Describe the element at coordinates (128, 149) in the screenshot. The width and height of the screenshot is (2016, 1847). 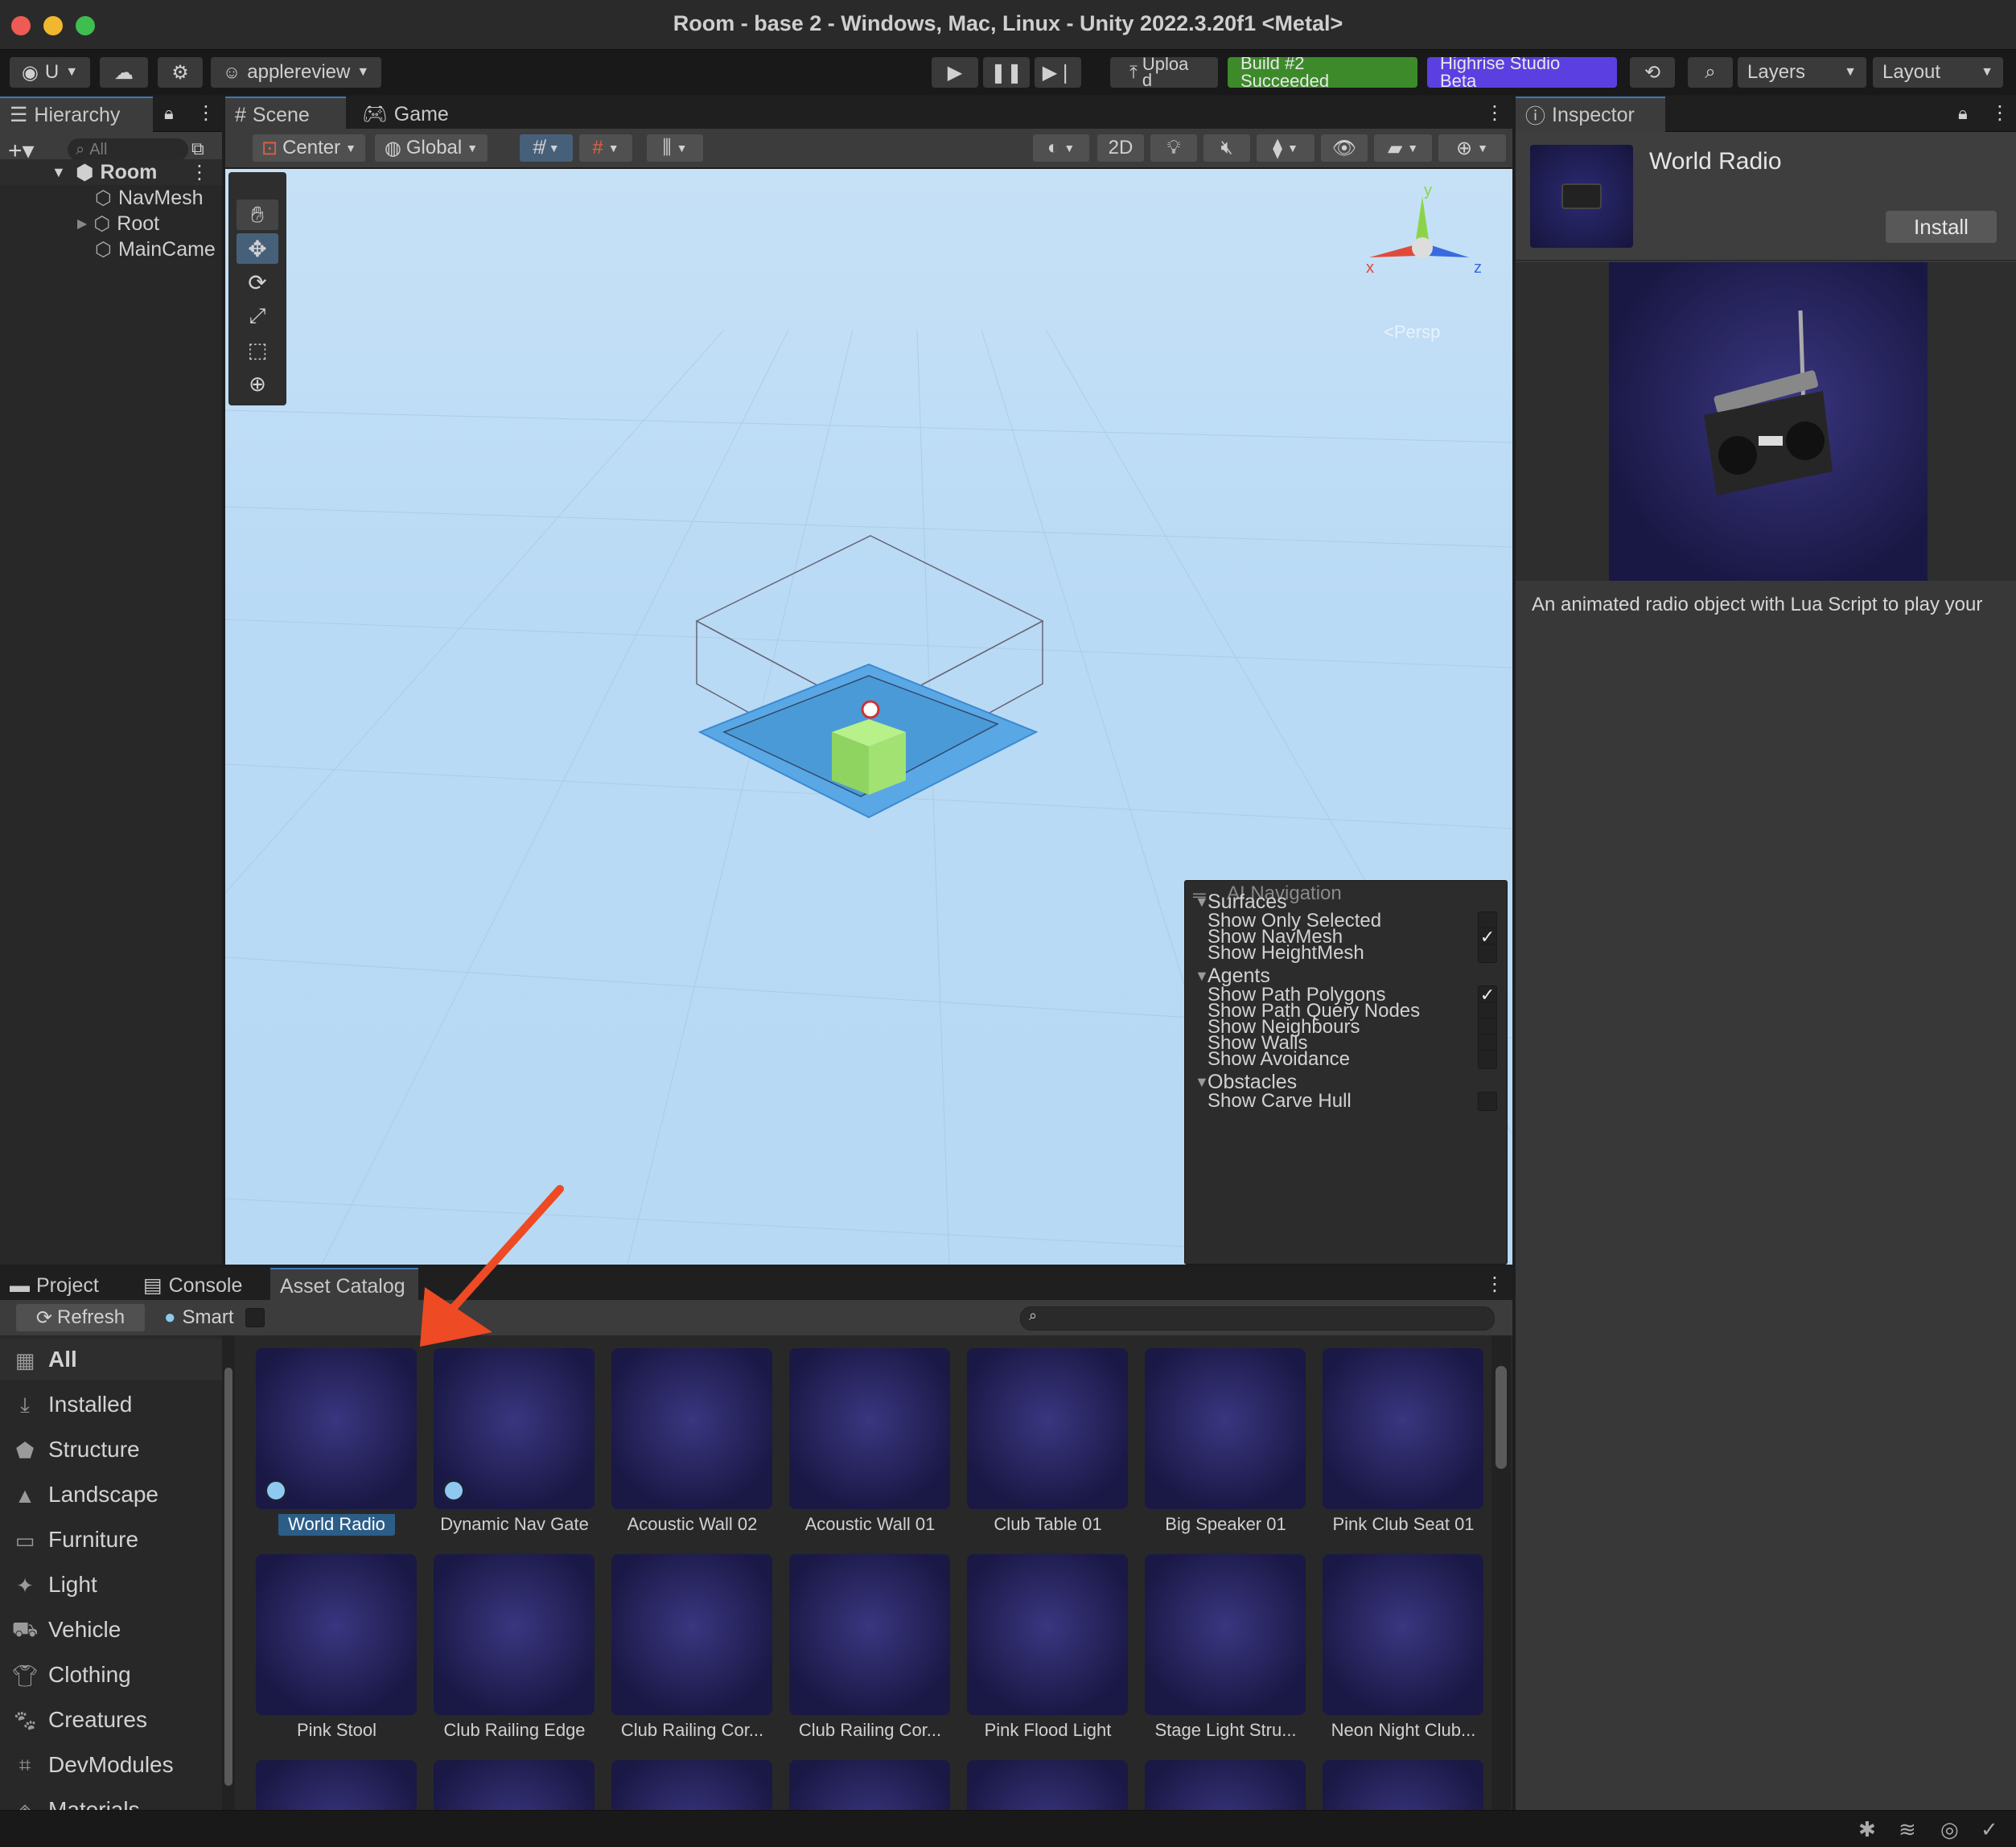
I see `hierarchy-search-input: ⌕ All` at that location.